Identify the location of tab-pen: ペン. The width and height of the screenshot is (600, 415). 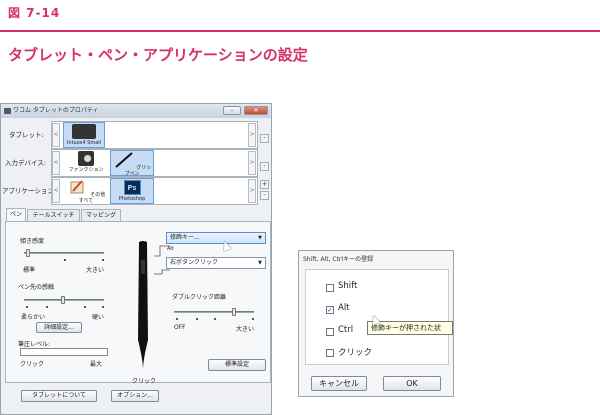
(16, 214).